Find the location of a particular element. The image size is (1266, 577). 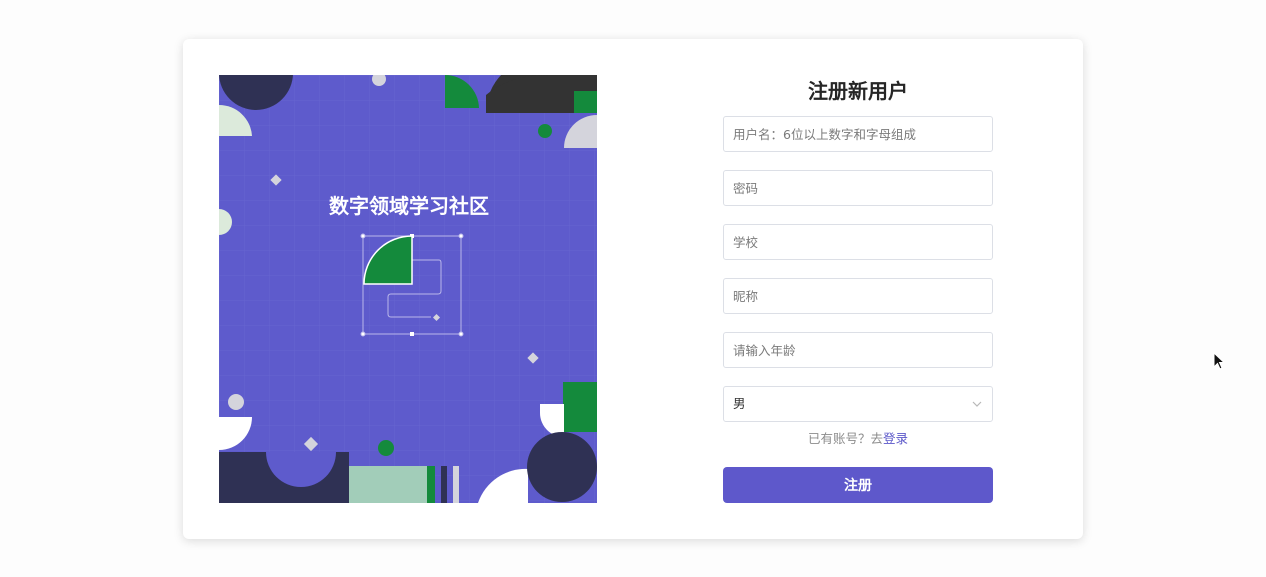

illustration-caption: 数字领域学习社区 is located at coordinates (409, 206).